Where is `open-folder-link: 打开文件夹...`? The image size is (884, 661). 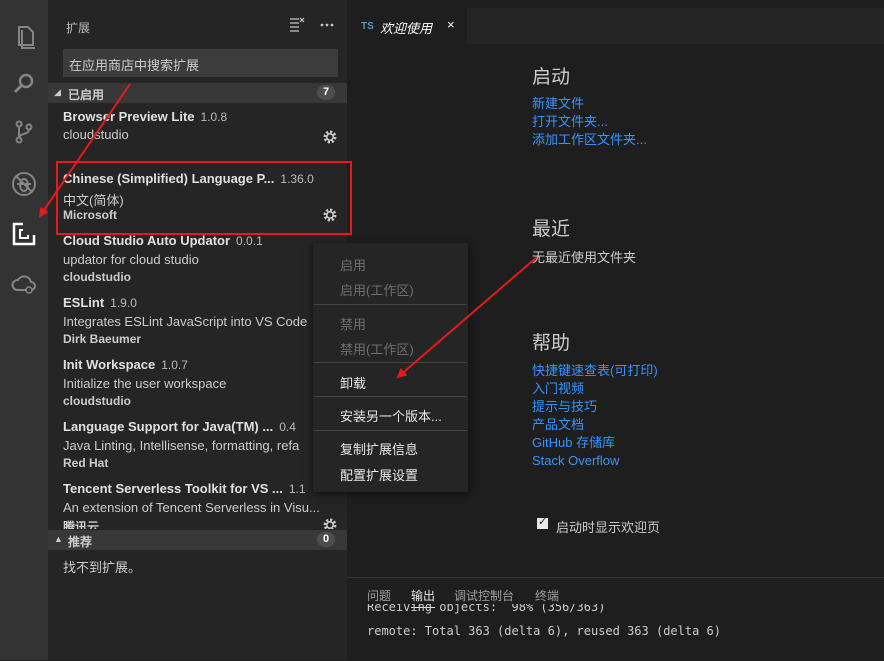 open-folder-link: 打开文件夹... is located at coordinates (589, 122).